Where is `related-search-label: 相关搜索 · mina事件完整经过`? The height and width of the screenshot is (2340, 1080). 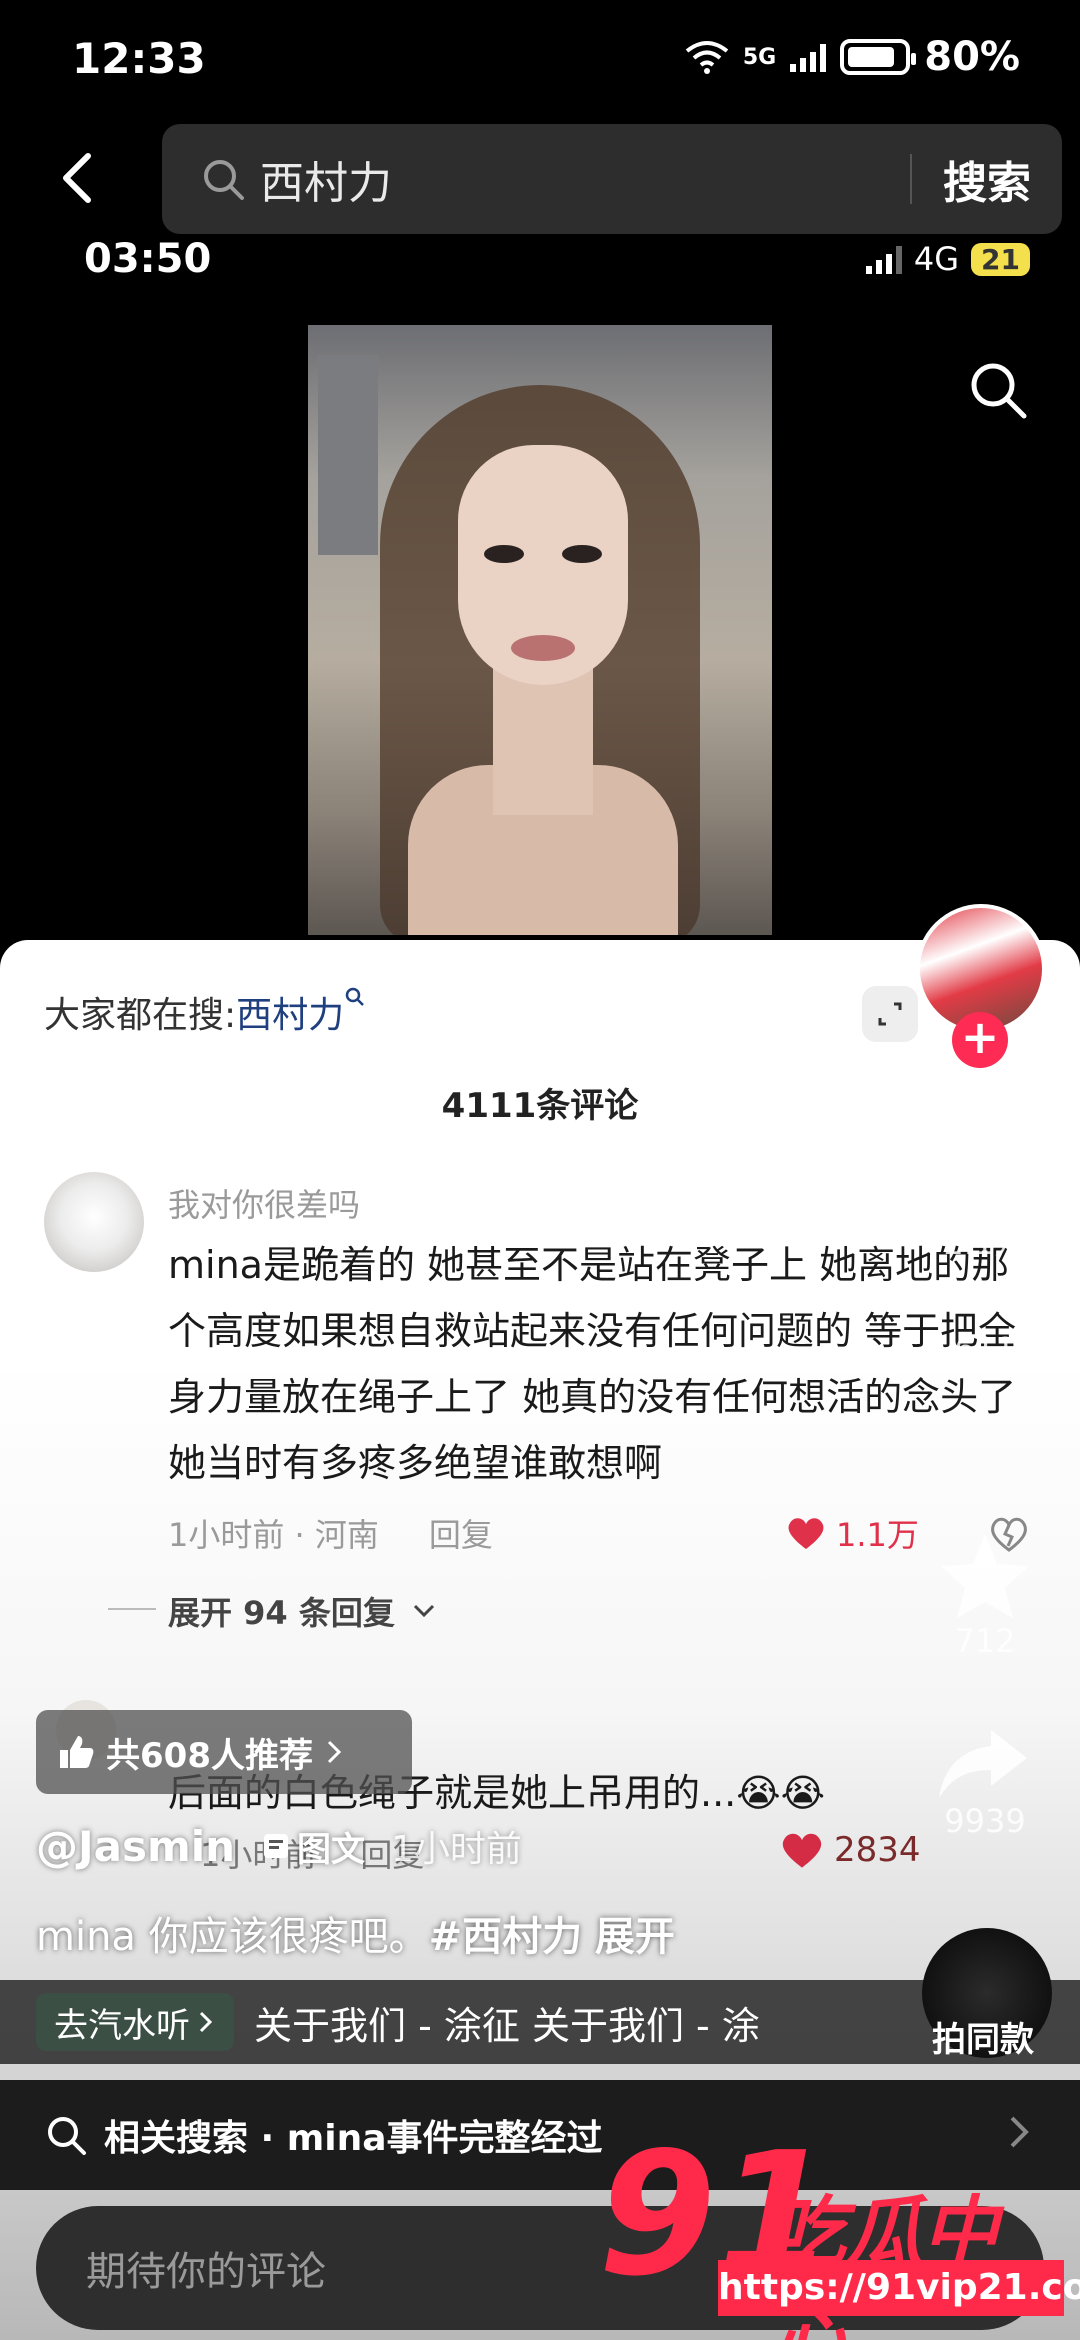 related-search-label: 相关搜索 · mina事件完整经过 is located at coordinates (353, 2138).